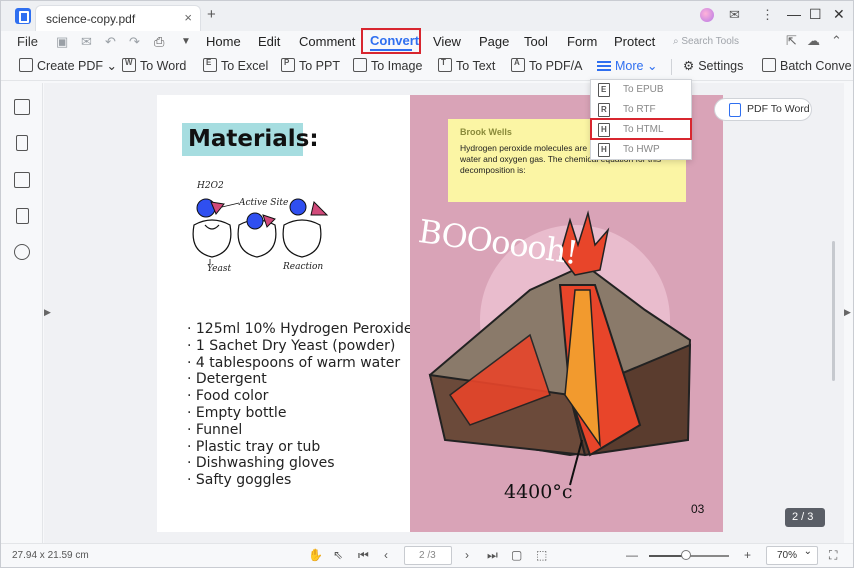 This screenshot has width=854, height=568. What do you see at coordinates (556, 66) in the screenshot?
I see `to-pdfa-label: To PDF/A` at bounding box center [556, 66].